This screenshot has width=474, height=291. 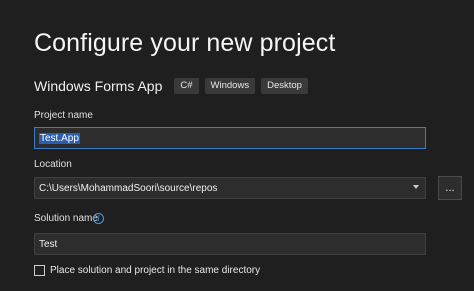 I want to click on template-info: Windows Forms App C# Windows Desktop, so click(x=174, y=86).